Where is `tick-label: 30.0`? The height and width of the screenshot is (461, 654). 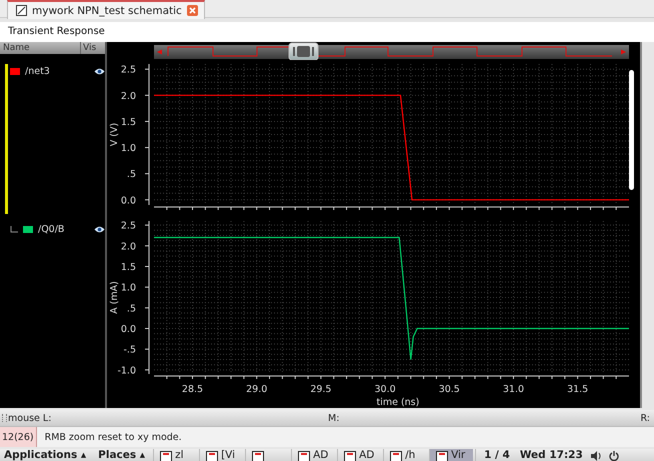
tick-label: 30.0 is located at coordinates (385, 389).